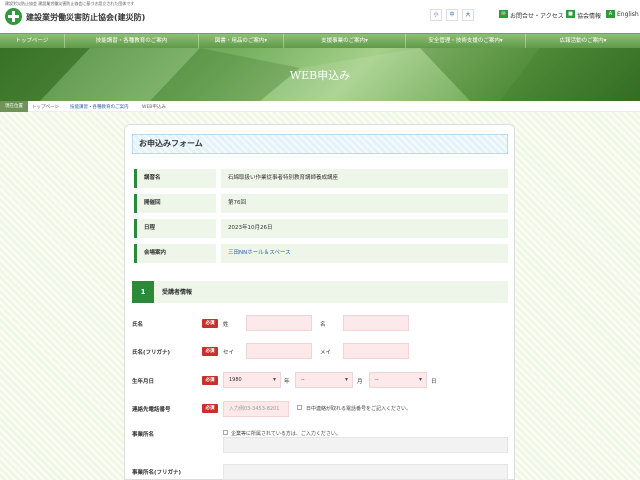 Image resolution: width=640 pixels, height=480 pixels. What do you see at coordinates (14, 106) in the screenshot?
I see `breadcrumb-label: 現在位置` at bounding box center [14, 106].